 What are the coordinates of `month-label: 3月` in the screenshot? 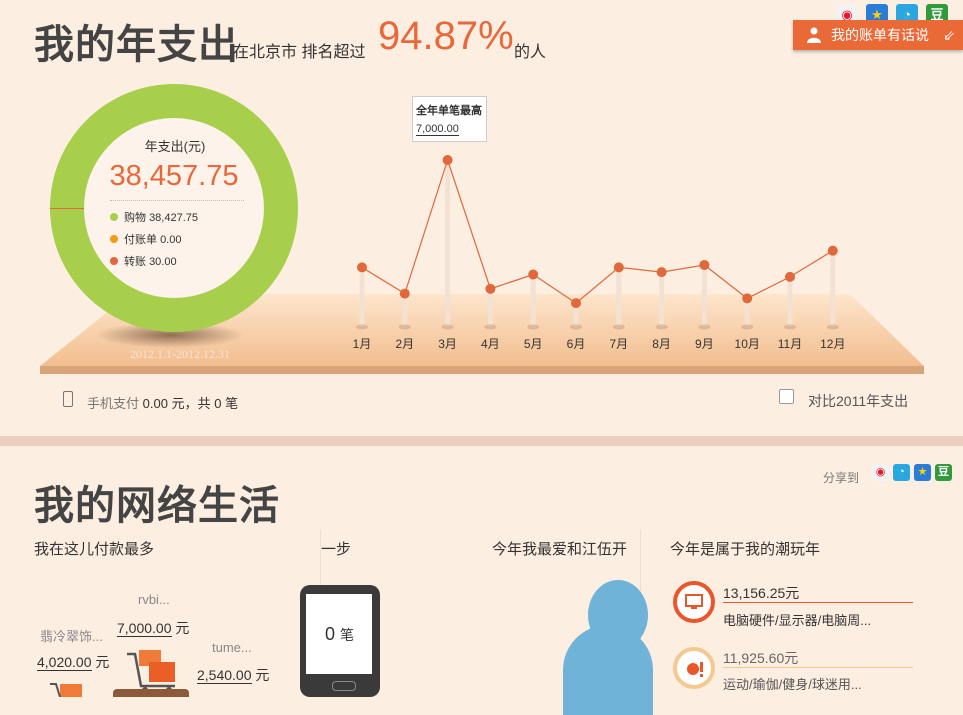 It's located at (447, 344).